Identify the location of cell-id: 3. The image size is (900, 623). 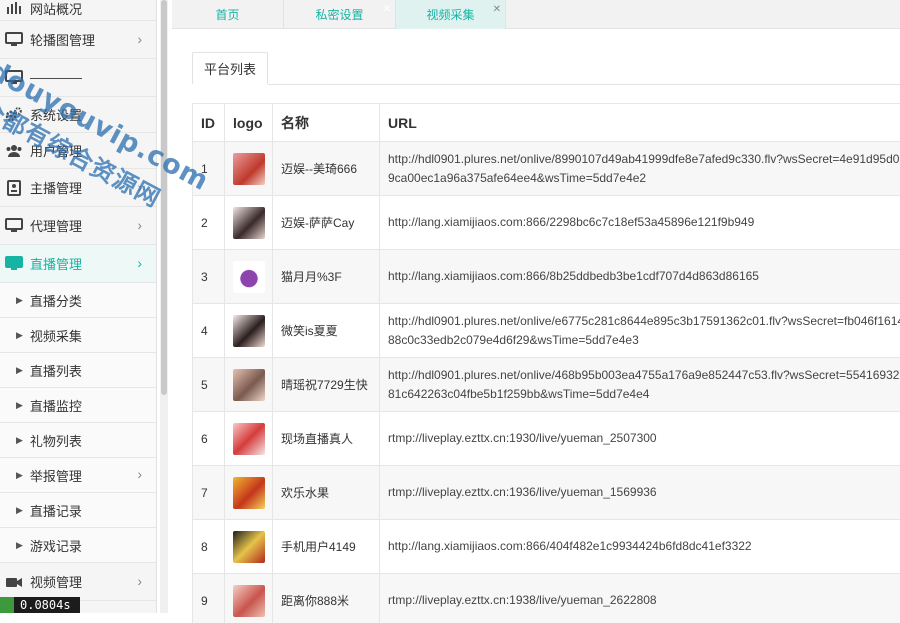
(209, 277).